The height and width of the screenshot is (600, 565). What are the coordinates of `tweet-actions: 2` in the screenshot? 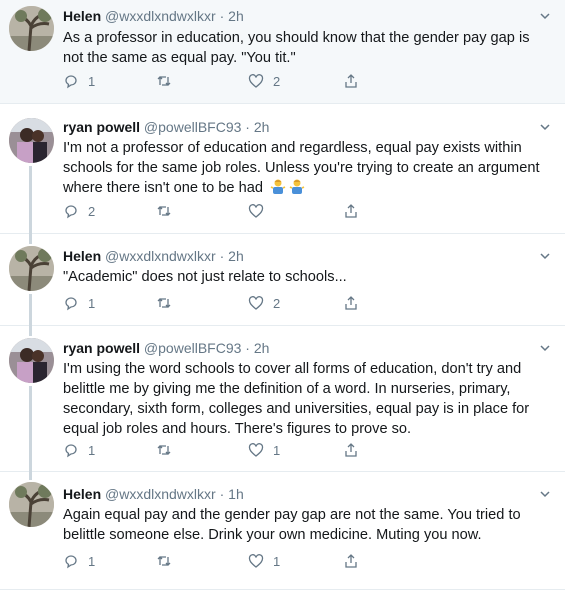 It's located at (273, 211).